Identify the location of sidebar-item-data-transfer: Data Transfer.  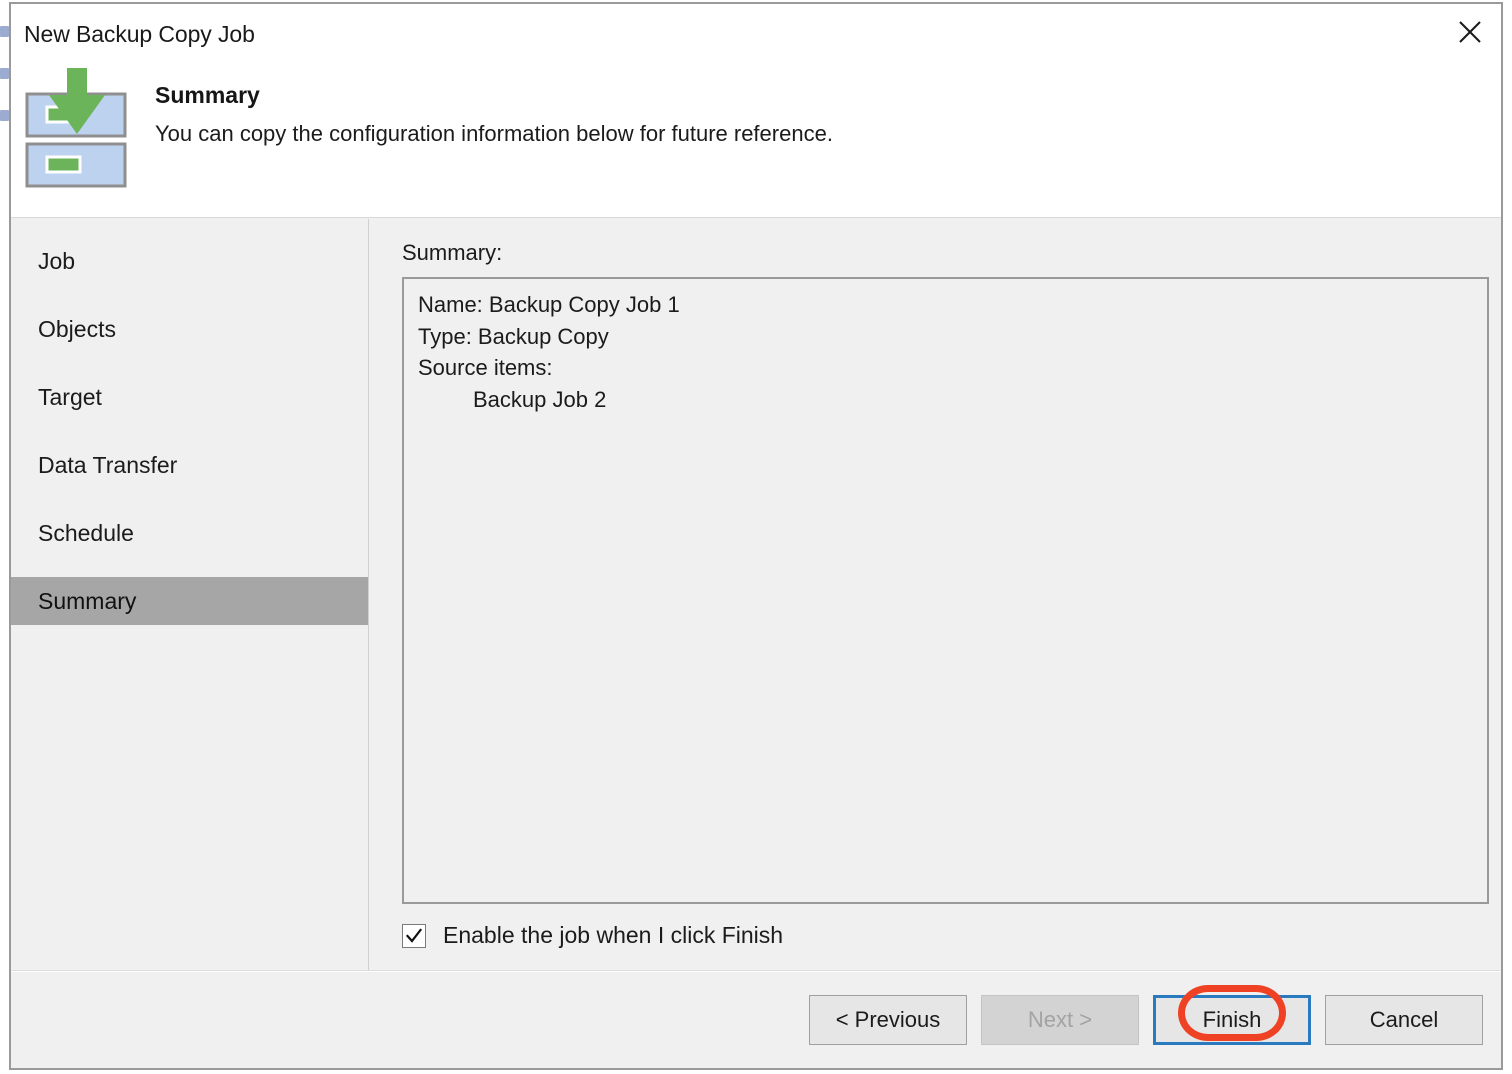
(189, 465).